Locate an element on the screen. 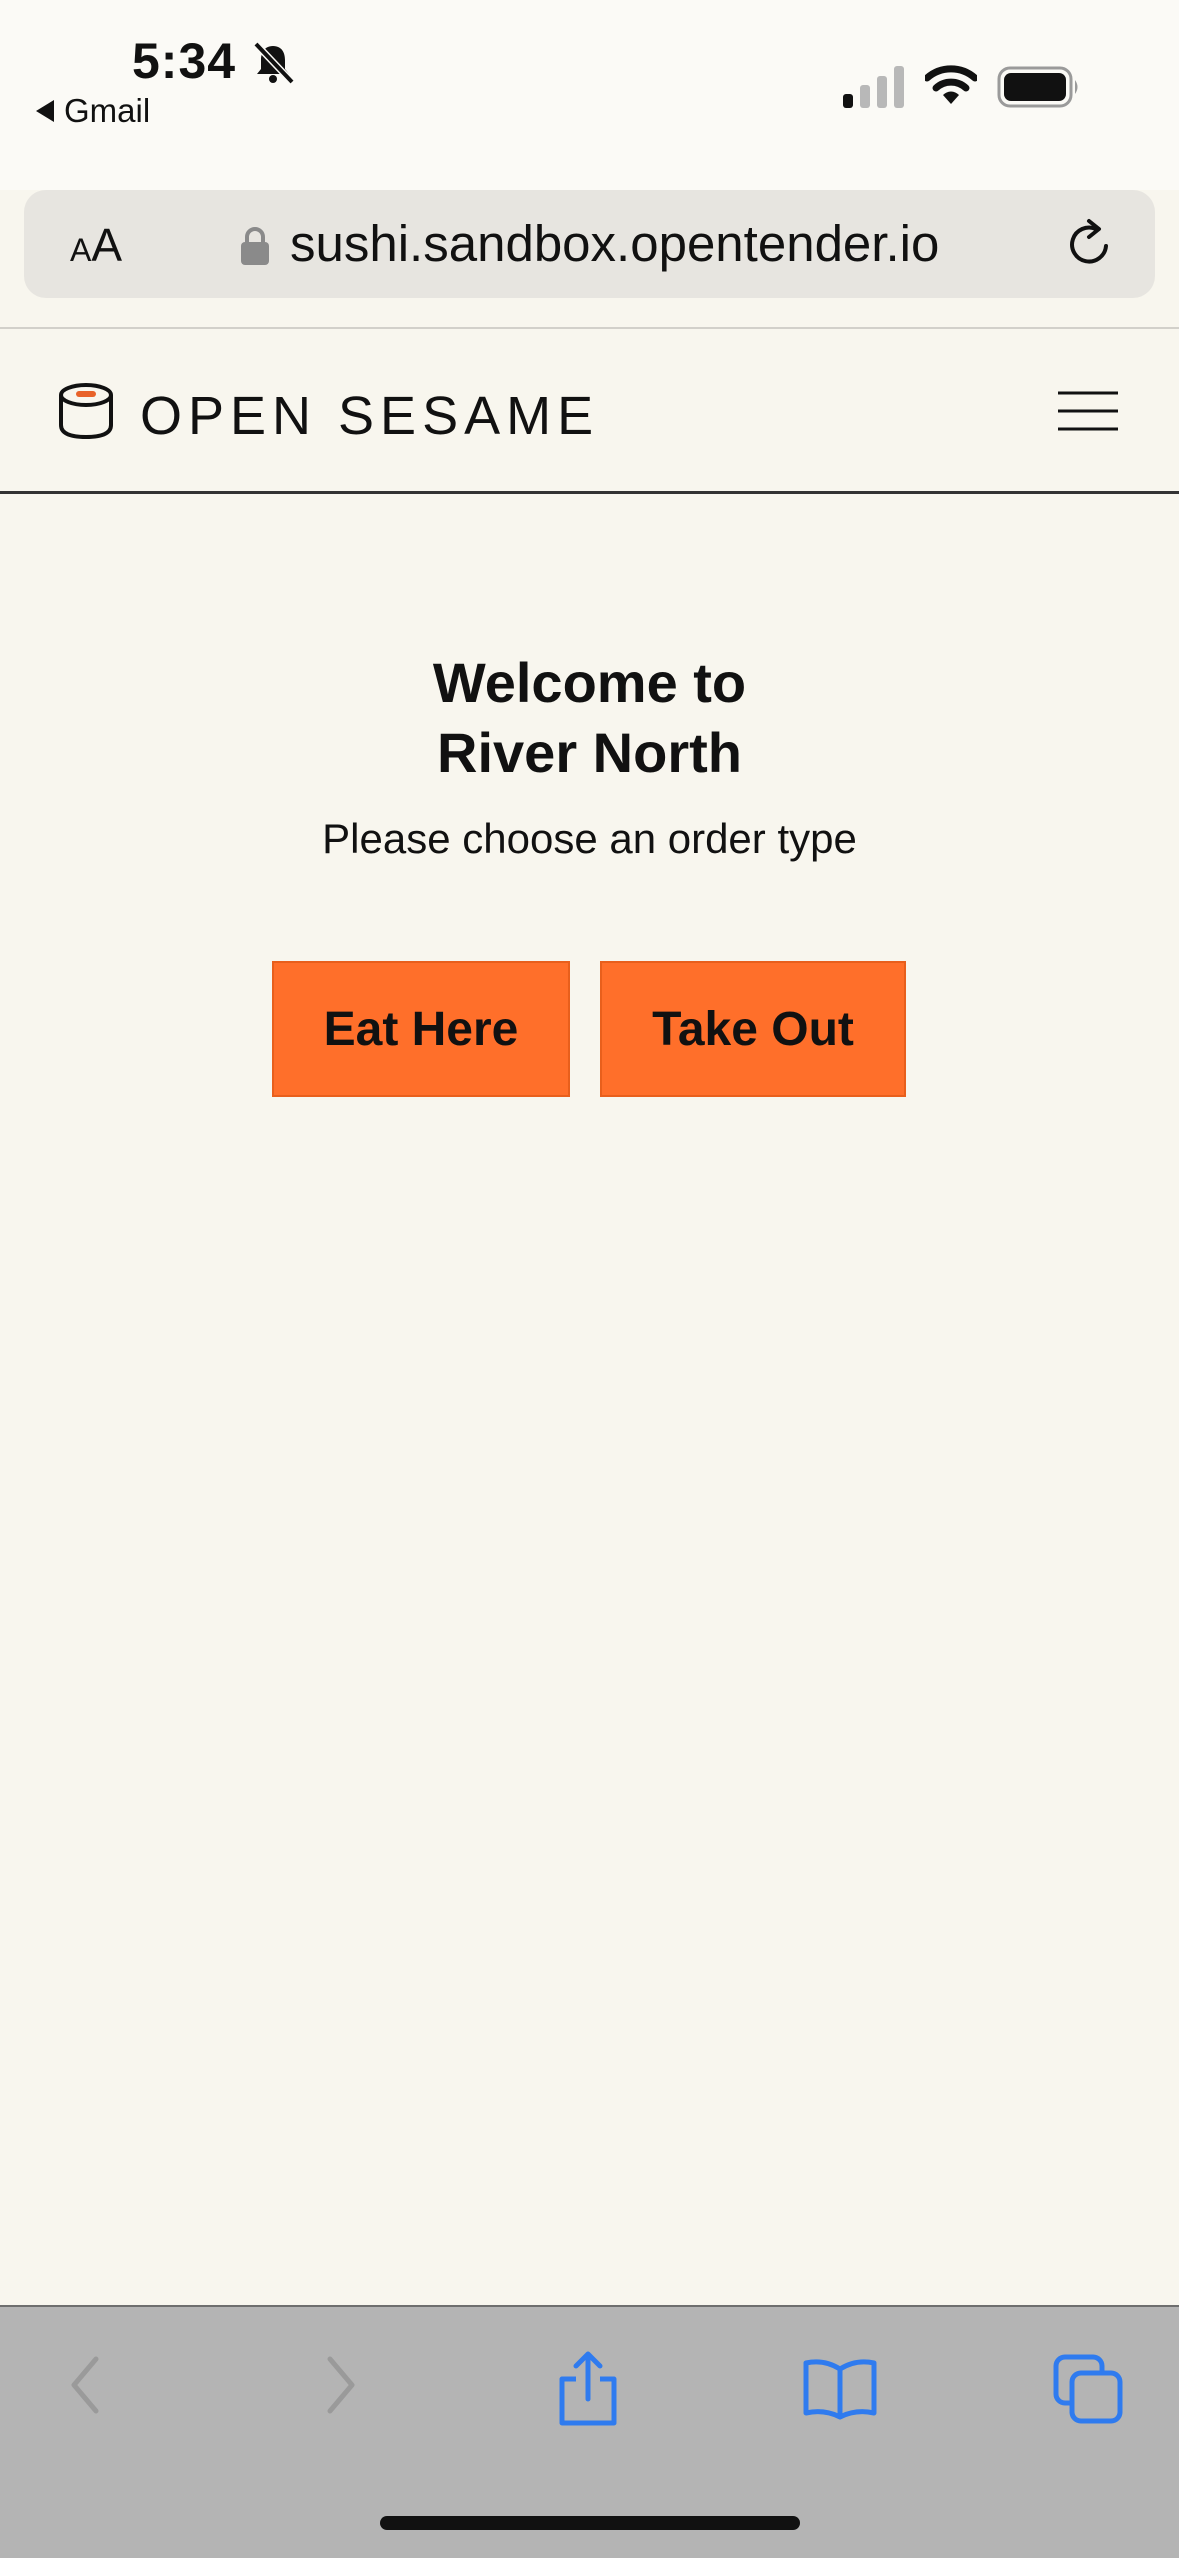  bell-slash-icon is located at coordinates (274, 63).